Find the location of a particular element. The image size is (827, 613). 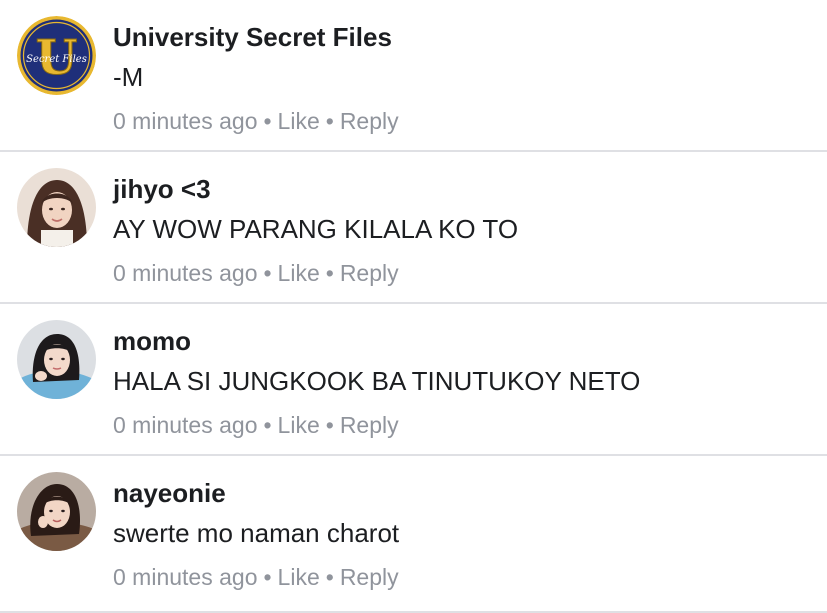

logo-script: Secret Files is located at coordinates (56, 59).